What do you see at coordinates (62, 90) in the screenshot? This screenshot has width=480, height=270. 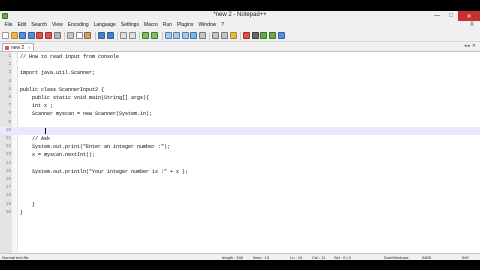 I see `code-text: public class ScannerInput2 {` at bounding box center [62, 90].